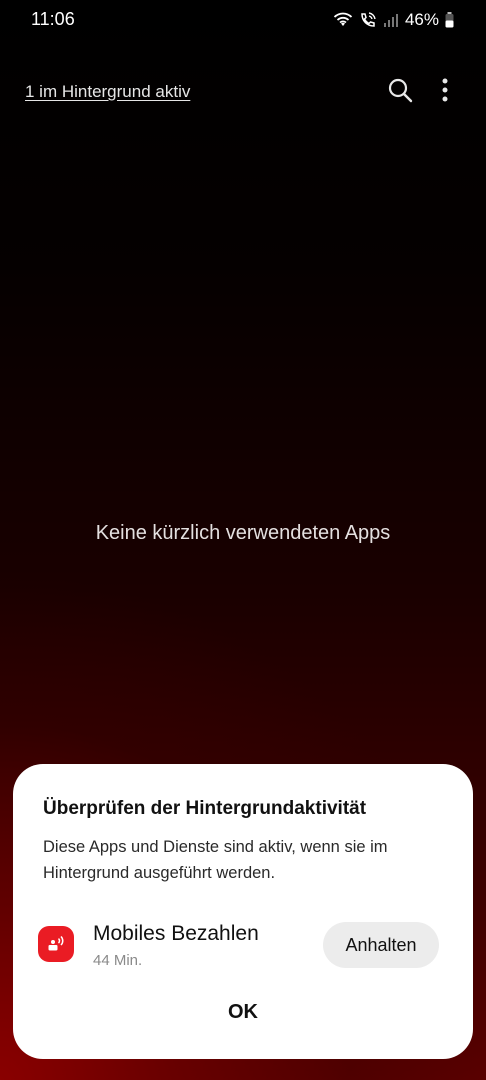  Describe the element at coordinates (118, 960) in the screenshot. I see `app-time: 44 Min.` at that location.